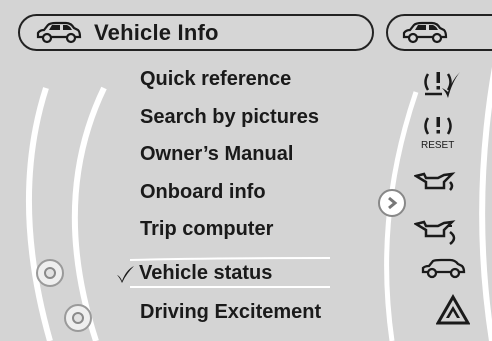  What do you see at coordinates (203, 192) in the screenshot?
I see `menu-item-onboard-info: Onboard info` at bounding box center [203, 192].